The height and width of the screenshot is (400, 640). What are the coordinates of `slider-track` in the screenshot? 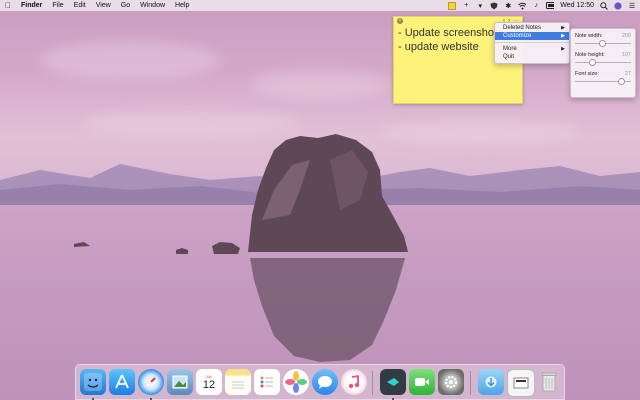 It's located at (603, 62).